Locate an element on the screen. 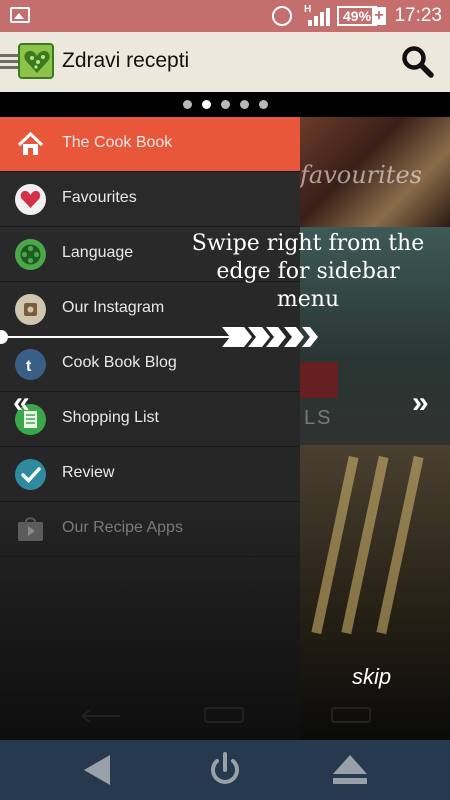 The width and height of the screenshot is (450, 800). app-logo is located at coordinates (36, 61).